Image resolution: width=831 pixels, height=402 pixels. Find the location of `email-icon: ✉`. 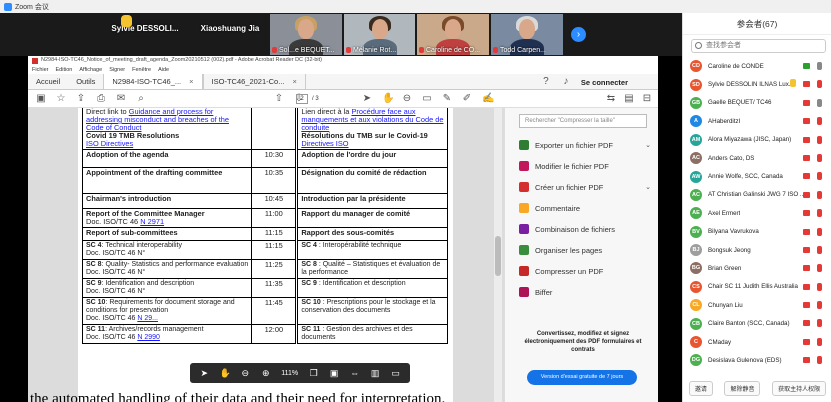

email-icon: ✉ is located at coordinates (121, 98).